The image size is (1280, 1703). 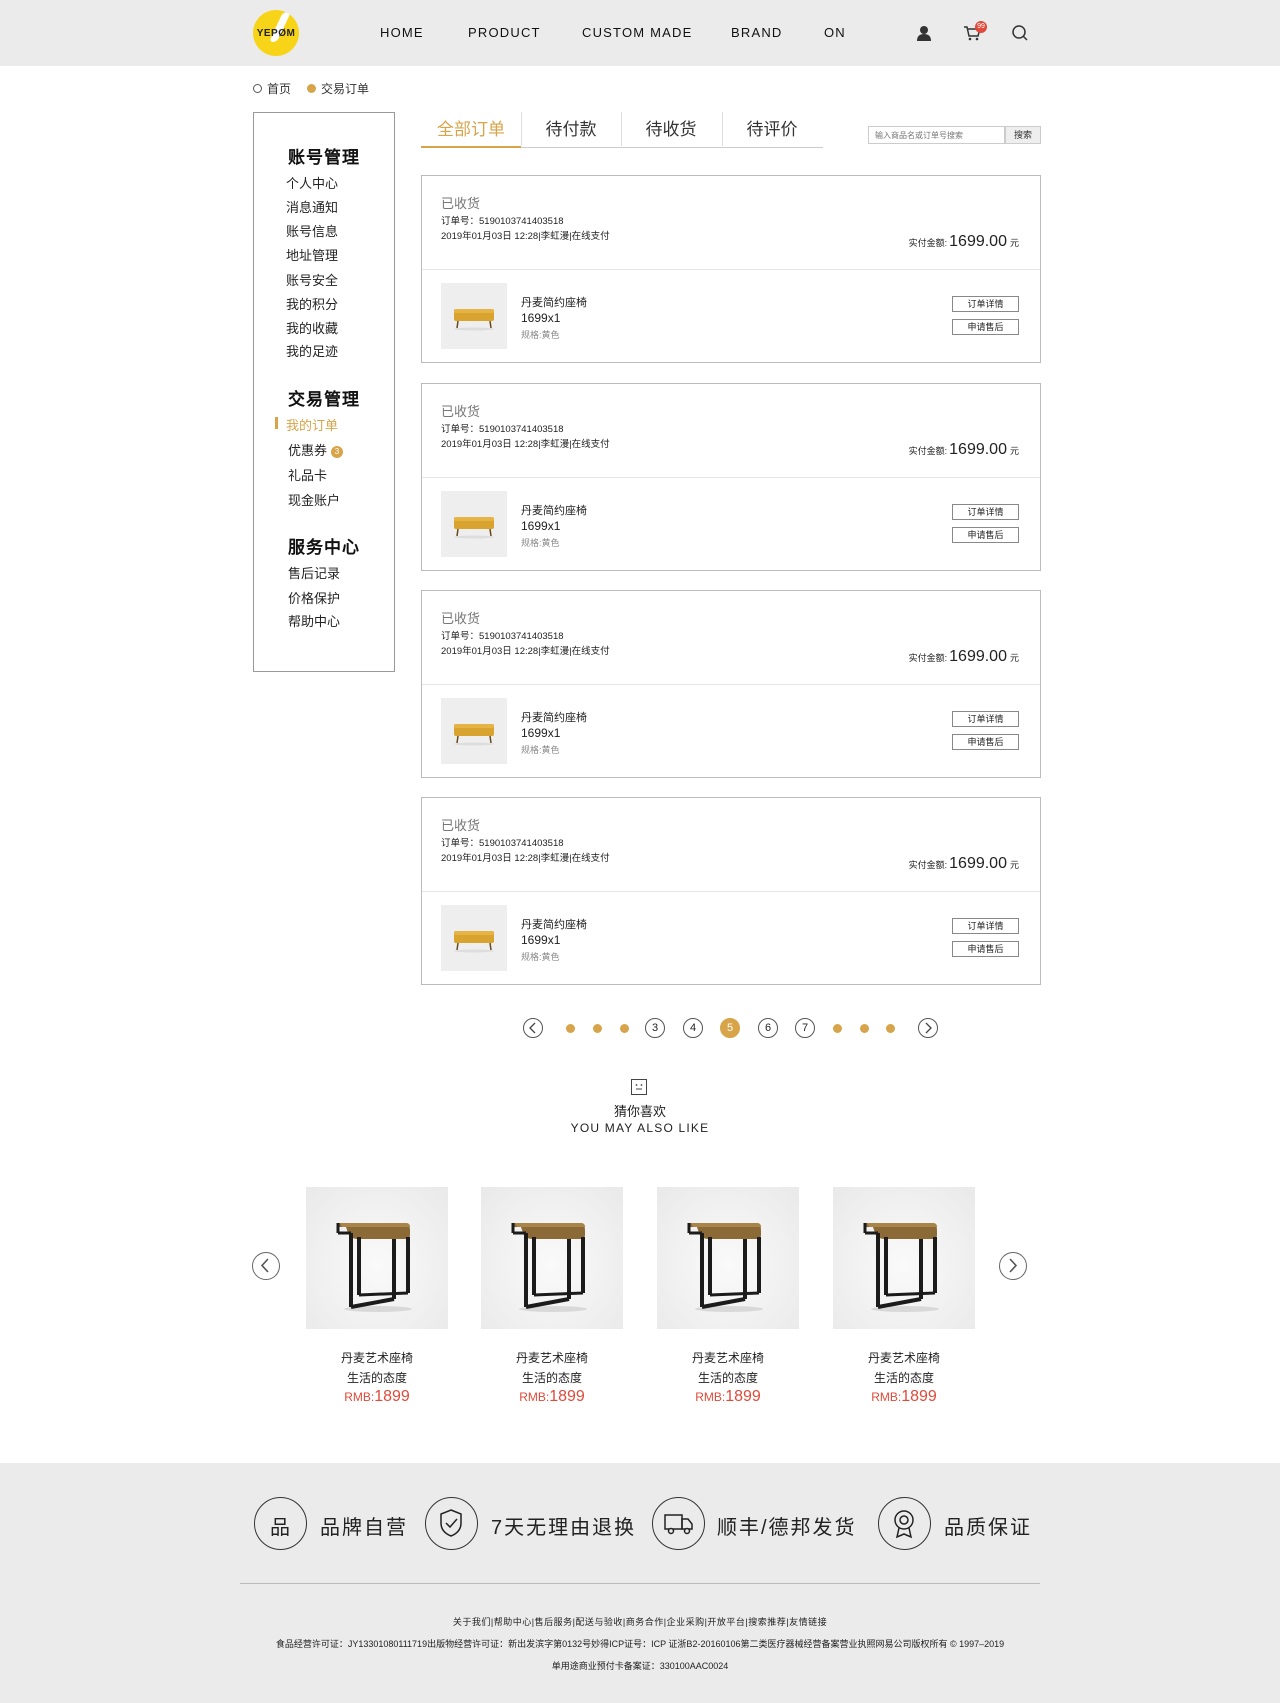 I want to click on sidebar-item-account-info: 账号信息, so click(x=312, y=230).